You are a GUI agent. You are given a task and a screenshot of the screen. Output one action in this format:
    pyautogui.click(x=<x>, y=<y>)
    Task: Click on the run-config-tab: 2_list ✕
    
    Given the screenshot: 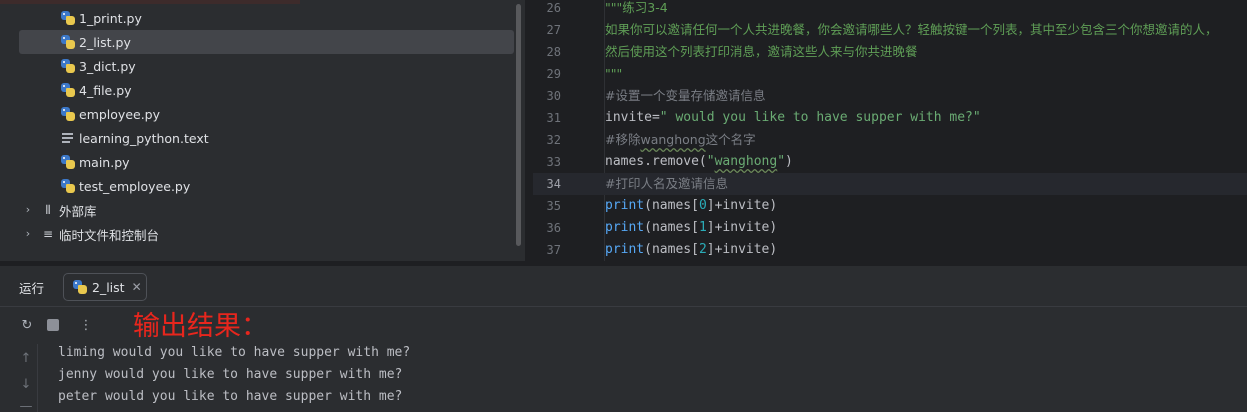 What is the action you would take?
    pyautogui.click(x=105, y=287)
    